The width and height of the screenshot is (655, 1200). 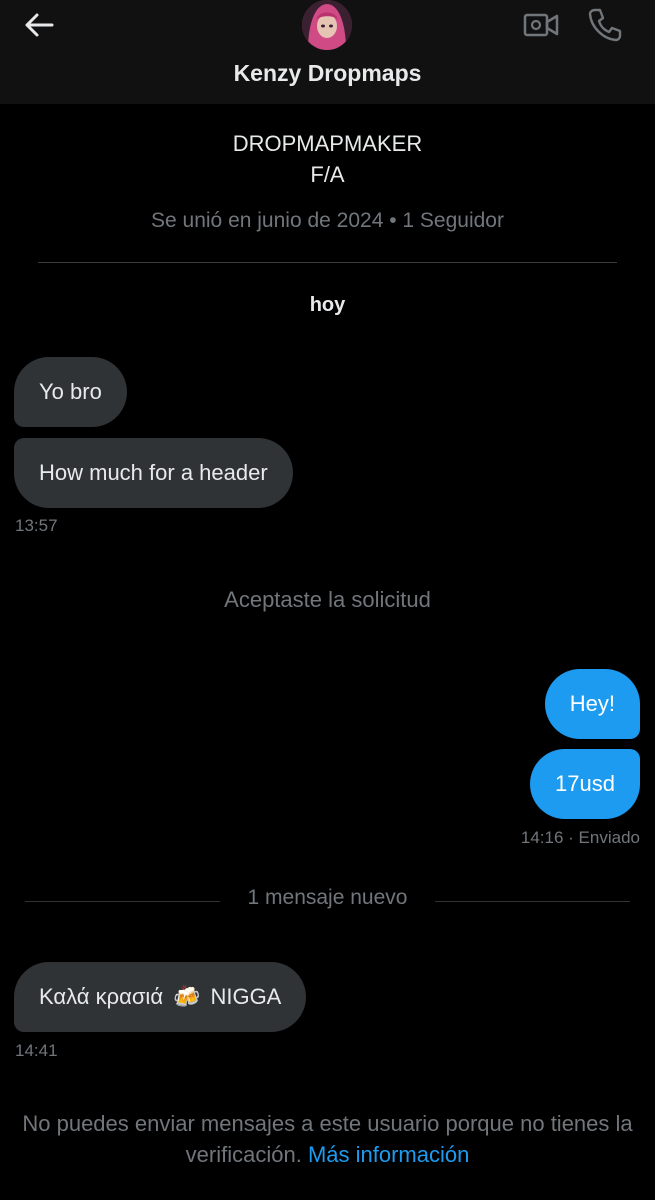 I want to click on message-text: Καλά κρασιά, so click(x=101, y=996).